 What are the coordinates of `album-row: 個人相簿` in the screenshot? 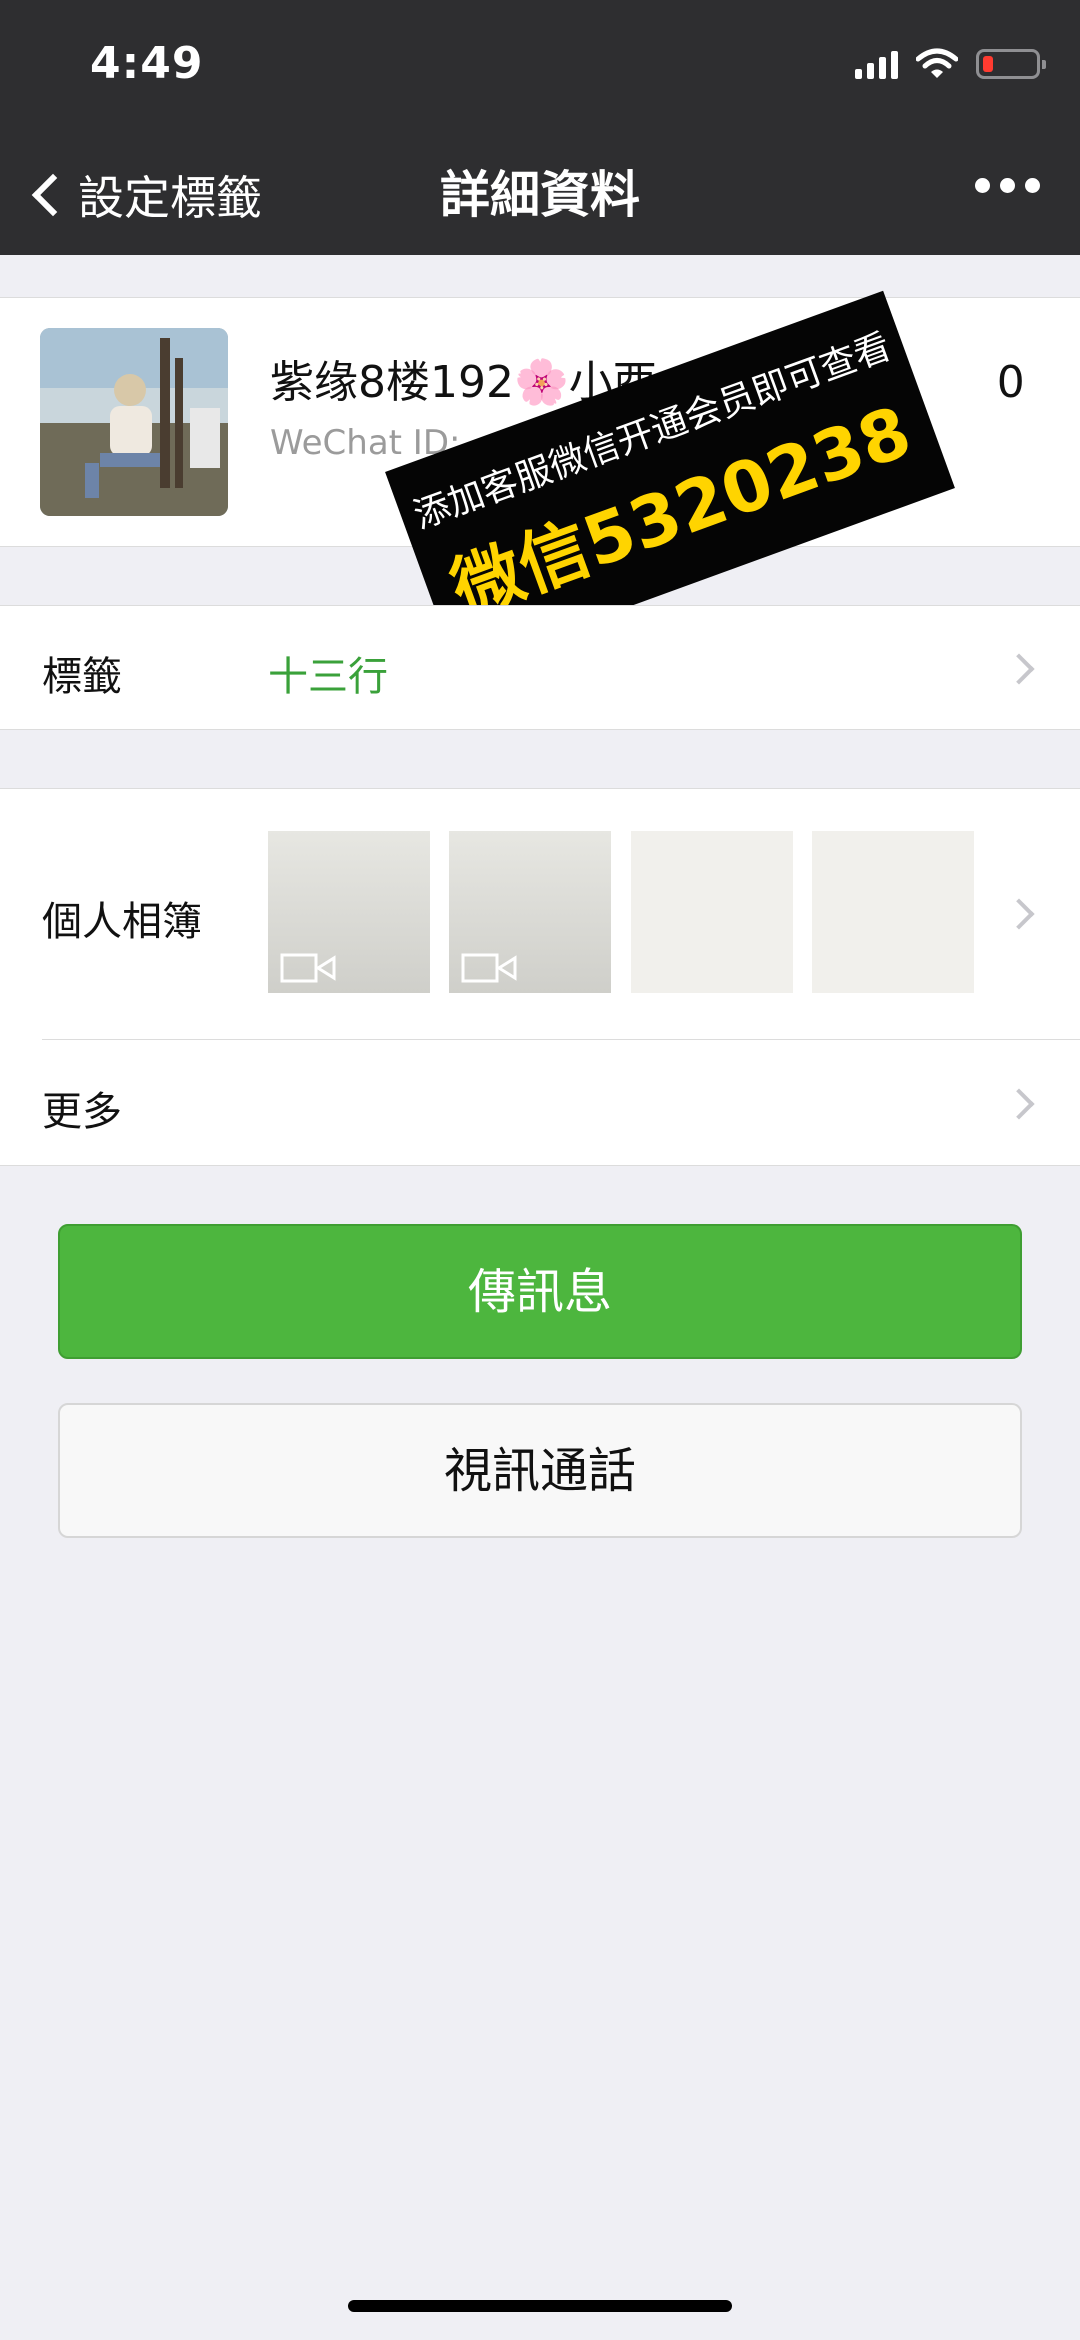 It's located at (540, 914).